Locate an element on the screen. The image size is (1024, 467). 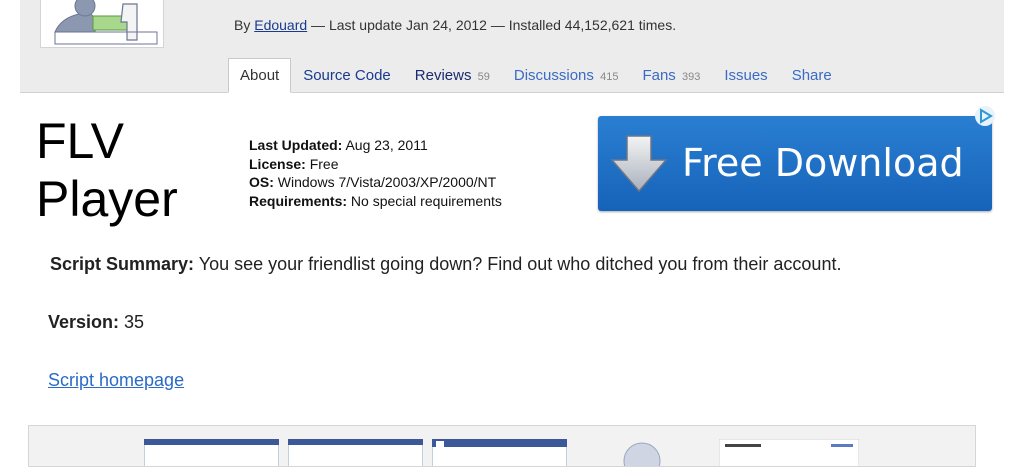
ad-title-line2: Player is located at coordinates (107, 199).